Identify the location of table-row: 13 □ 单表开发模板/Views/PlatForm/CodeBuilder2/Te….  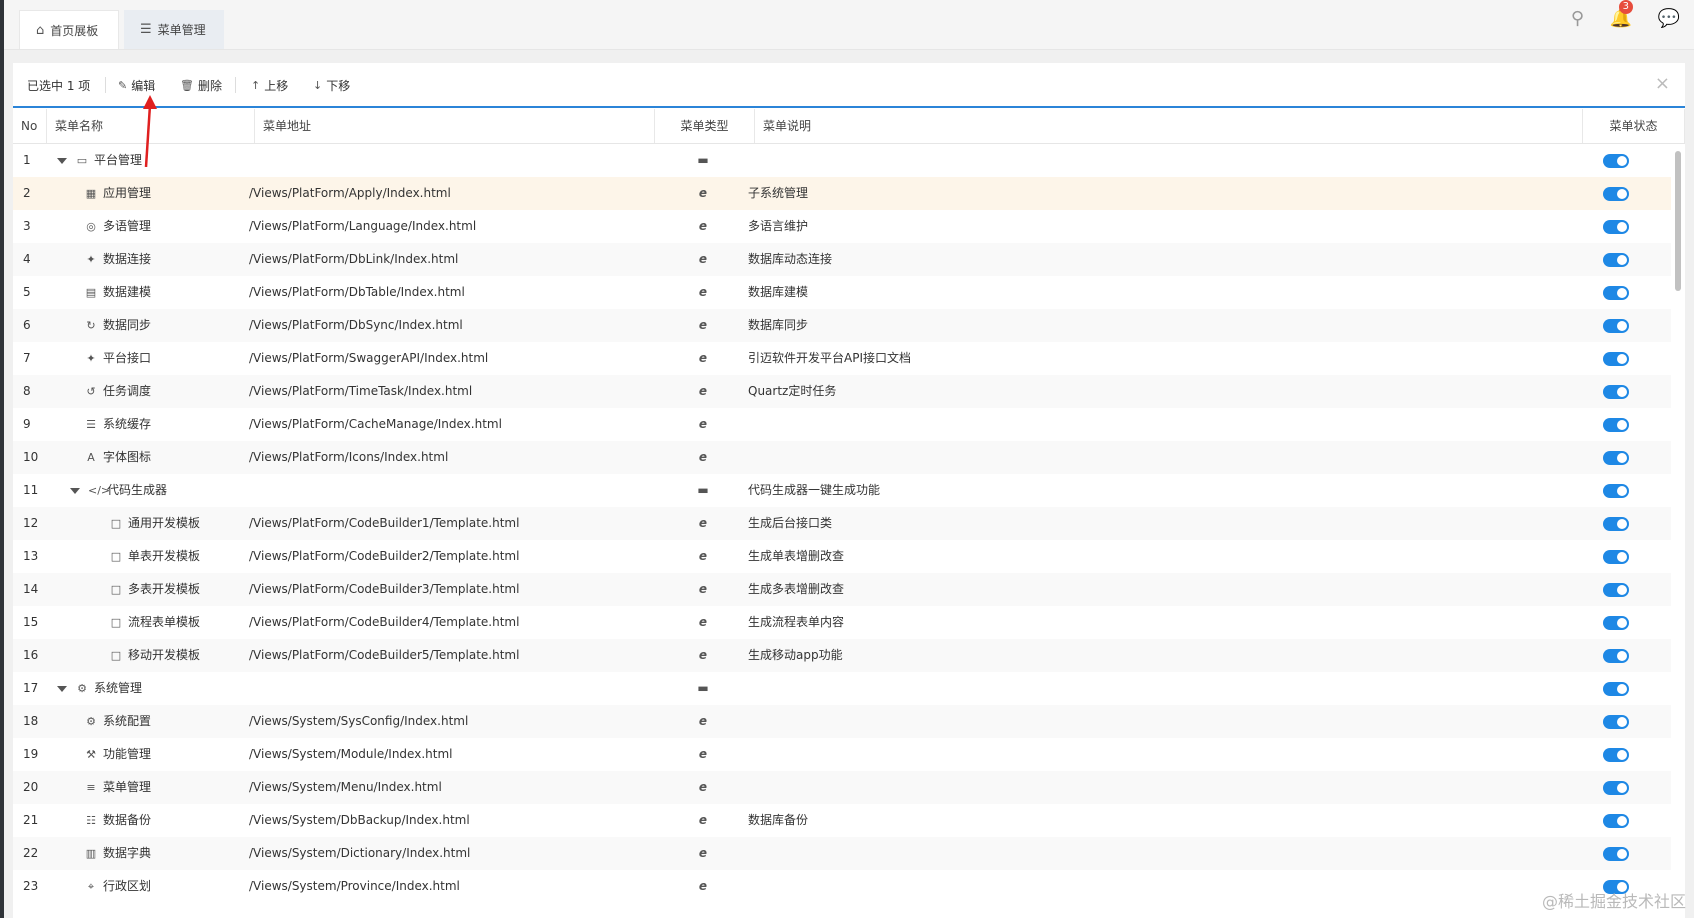
(842, 556).